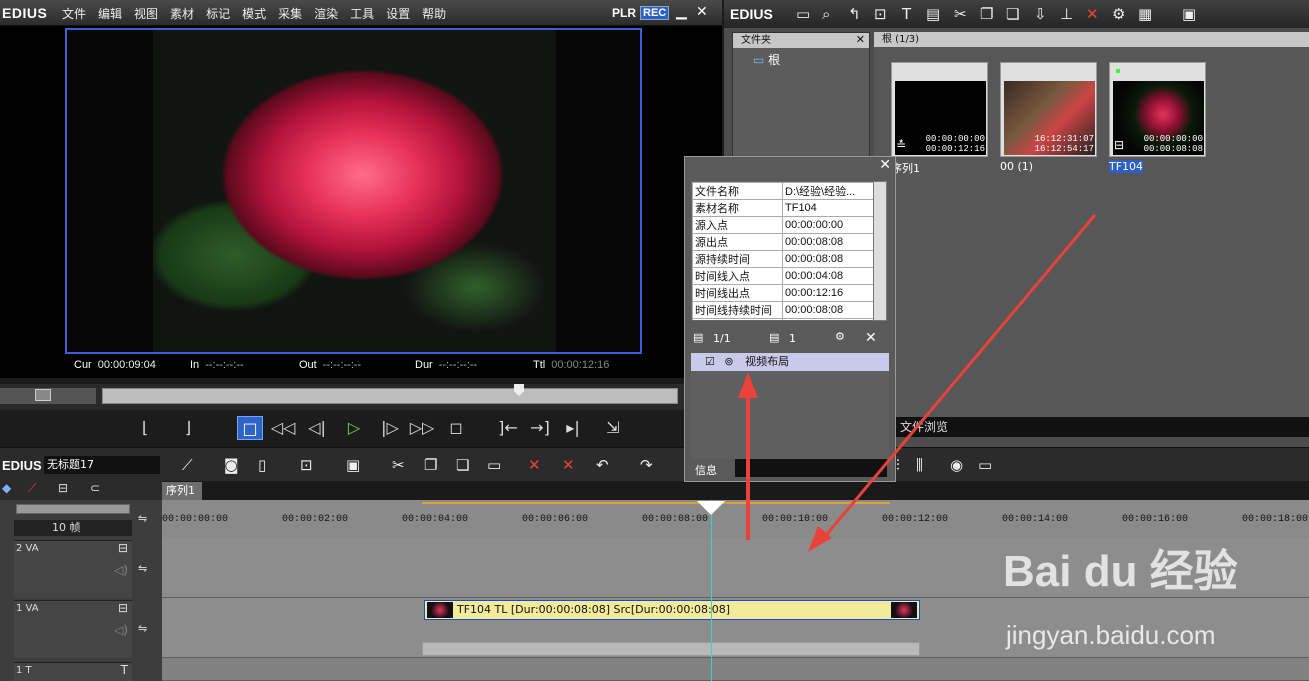 The width and height of the screenshot is (1309, 681). Describe the element at coordinates (1111, 635) in the screenshot. I see `baidu-watermark-url: jingyan.baidu.com` at that location.